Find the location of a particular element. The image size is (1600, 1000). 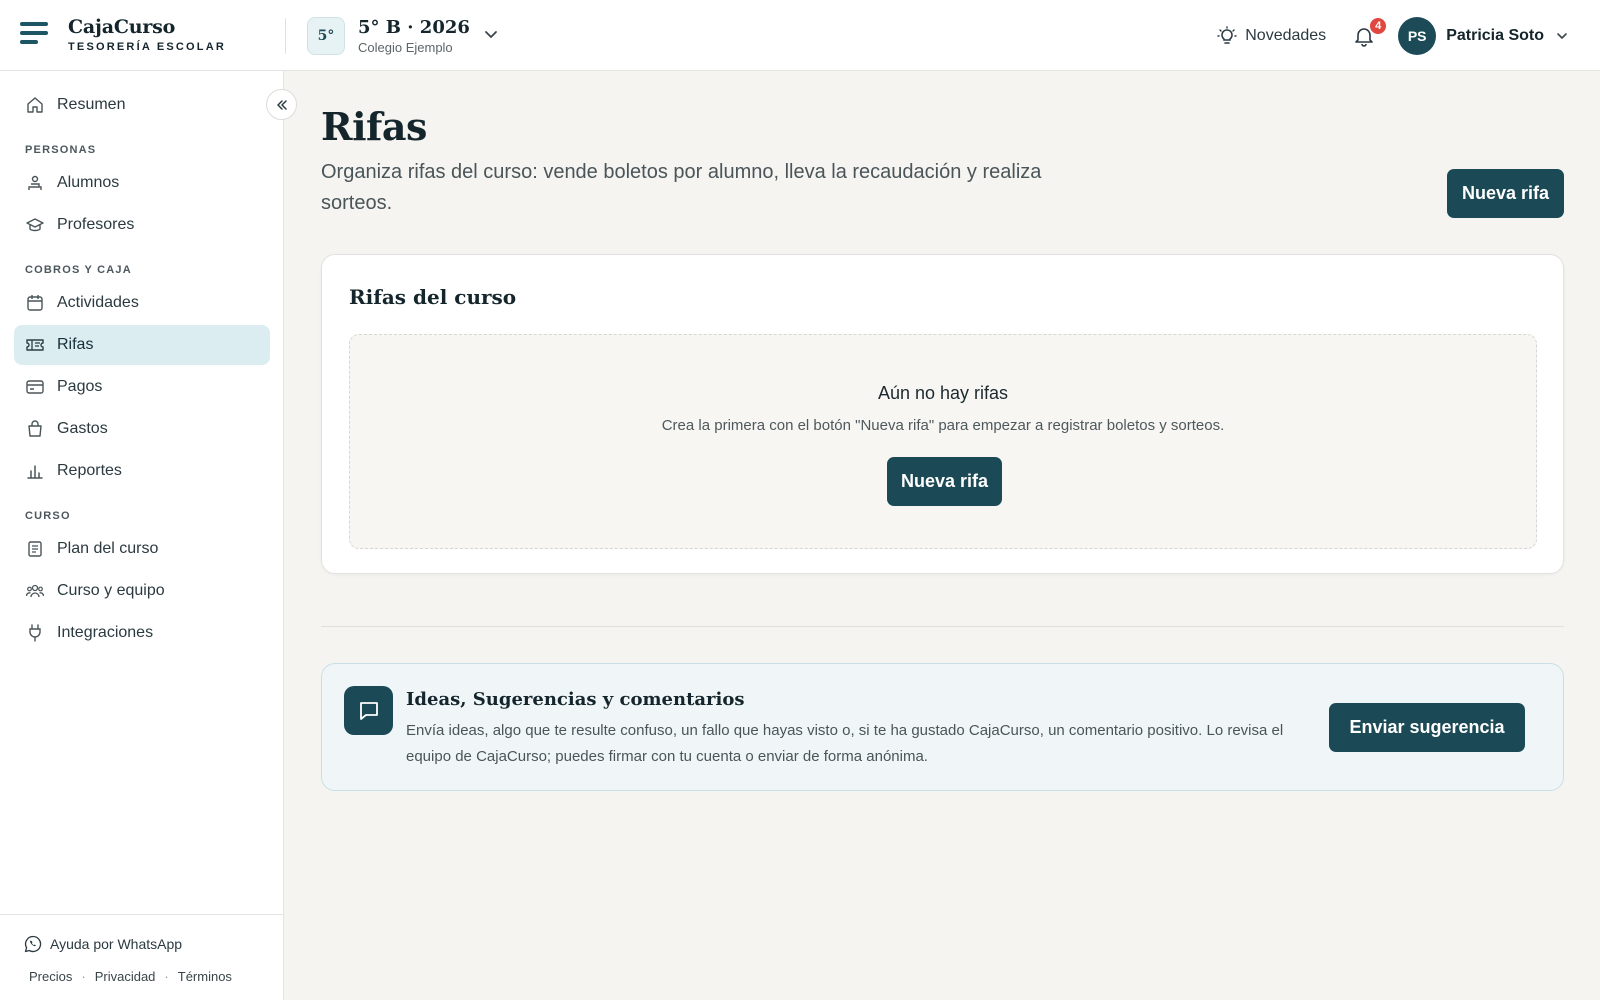

nav-section-personas: PERSONAS is located at coordinates (61, 150).